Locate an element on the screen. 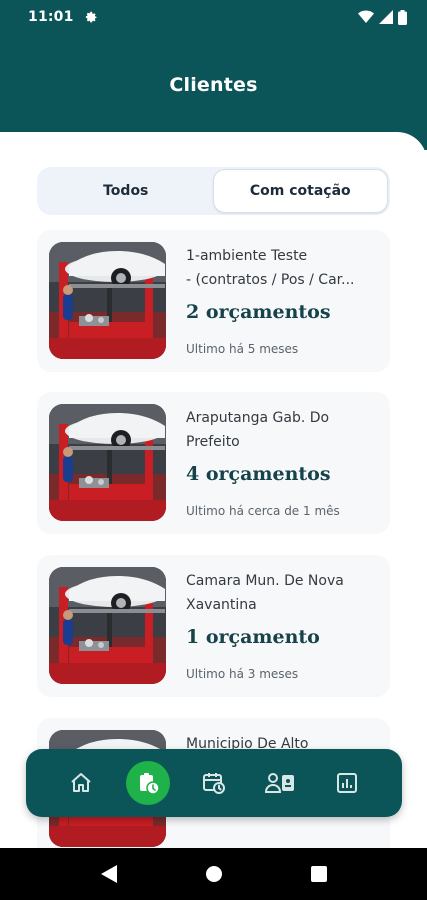  wifi-icon is located at coordinates (366, 16).